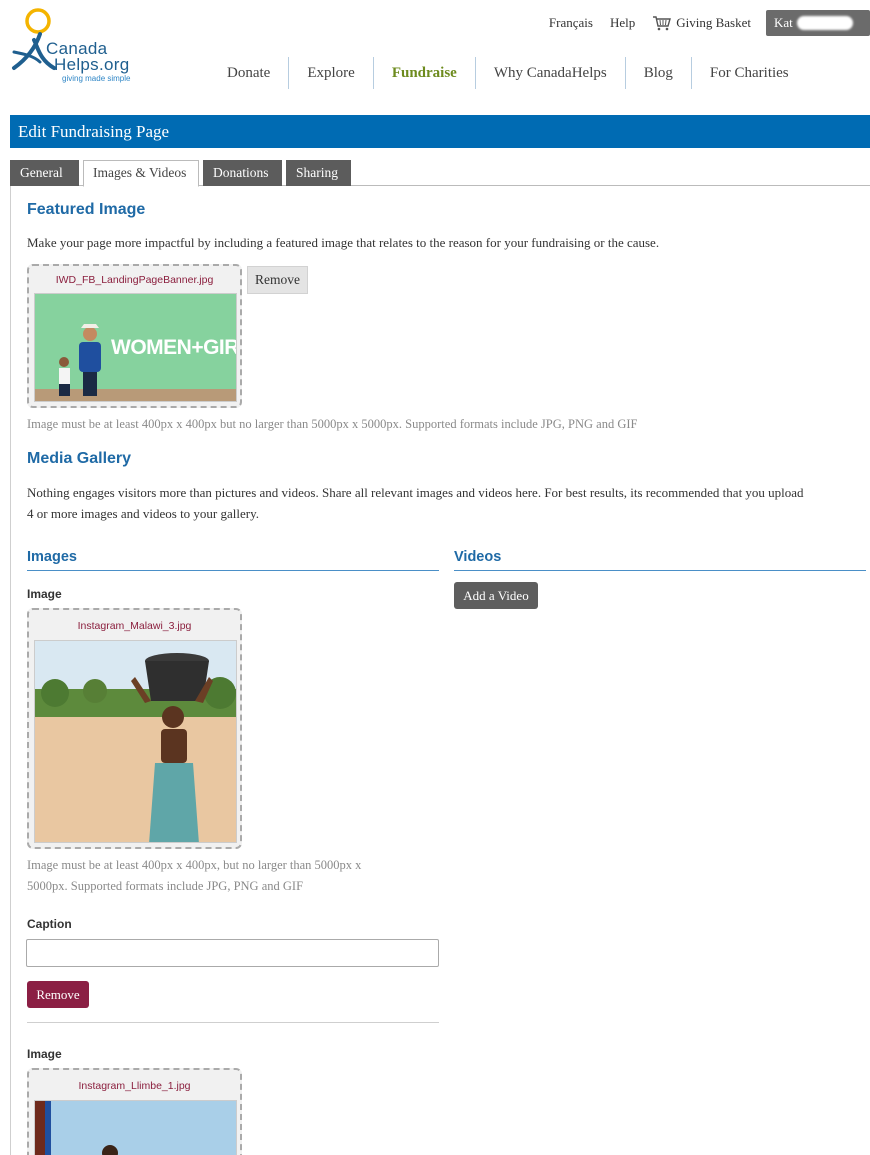  I want to click on gallery-image-filename: Instagram_Llimbe_1.jpg, so click(134, 1086).